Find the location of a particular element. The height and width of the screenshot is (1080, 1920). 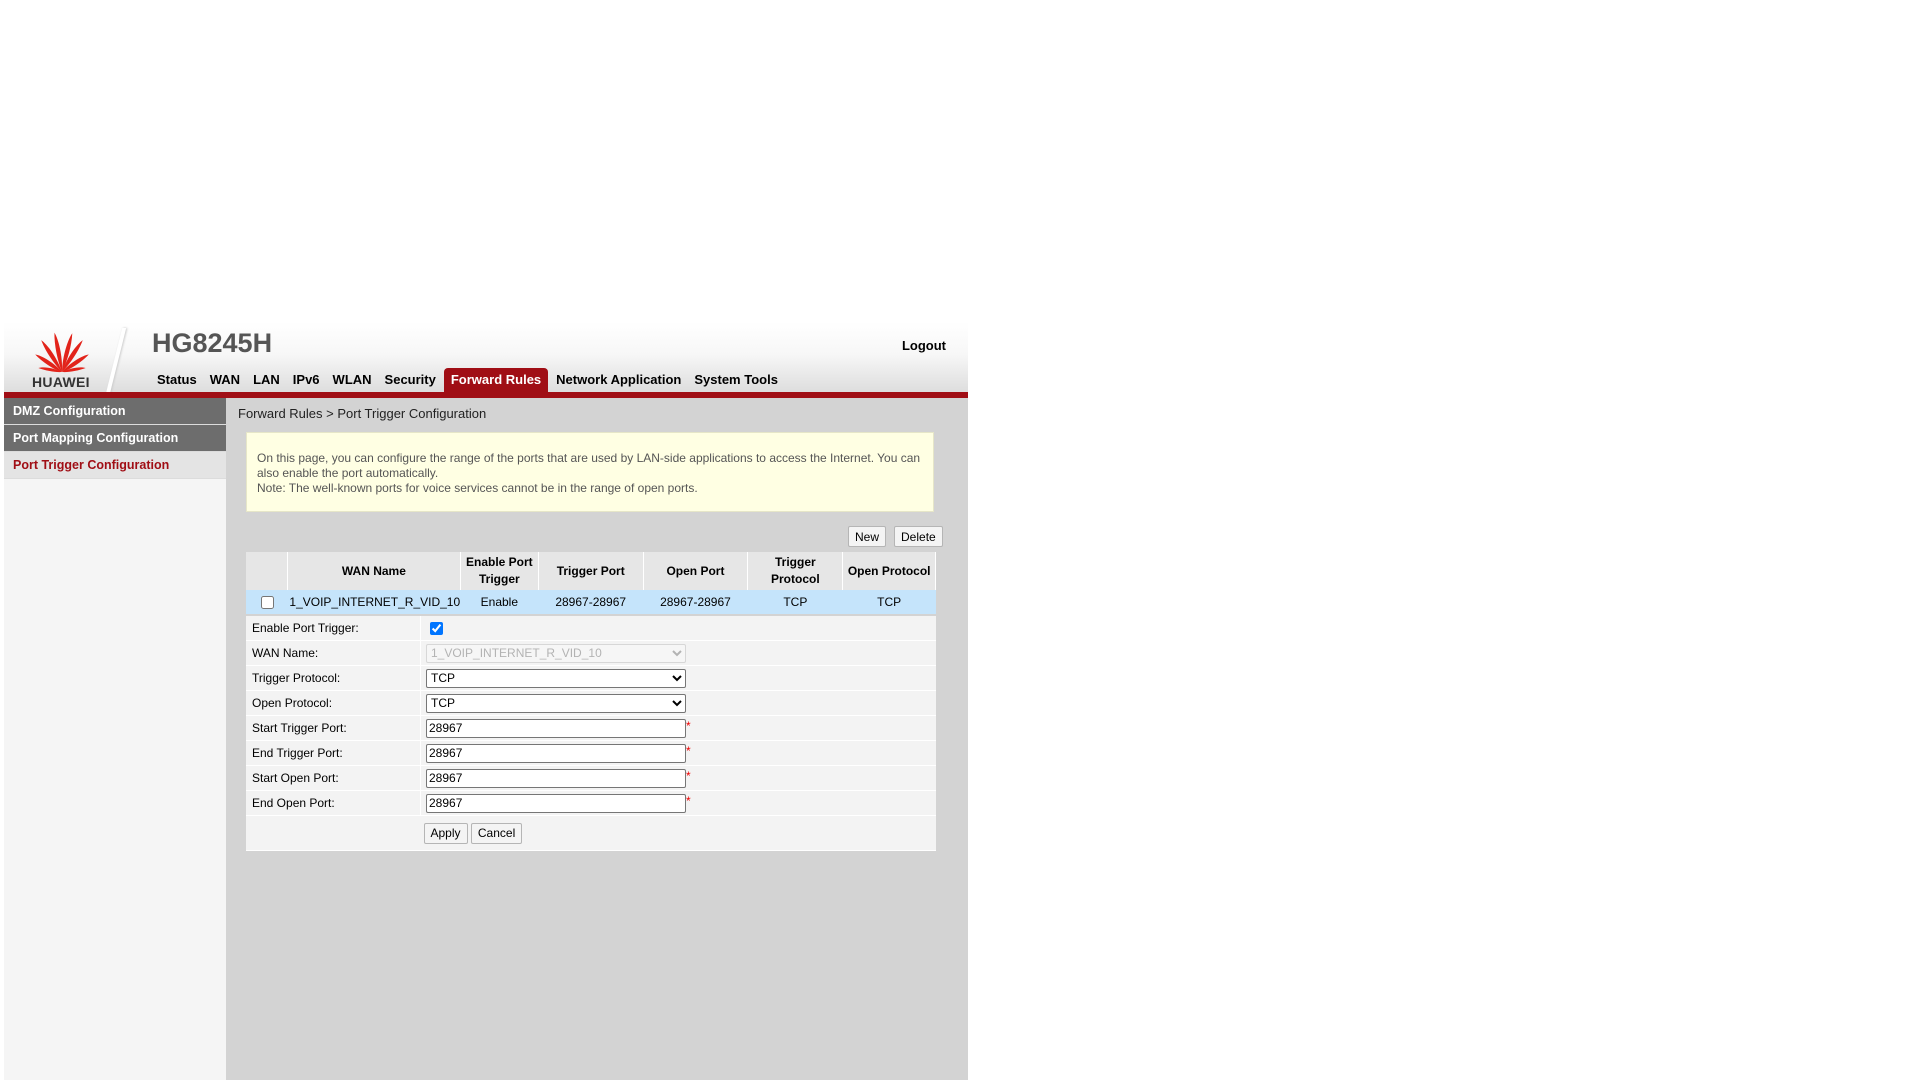

column-header: Enable Port Trigger is located at coordinates (499, 571).